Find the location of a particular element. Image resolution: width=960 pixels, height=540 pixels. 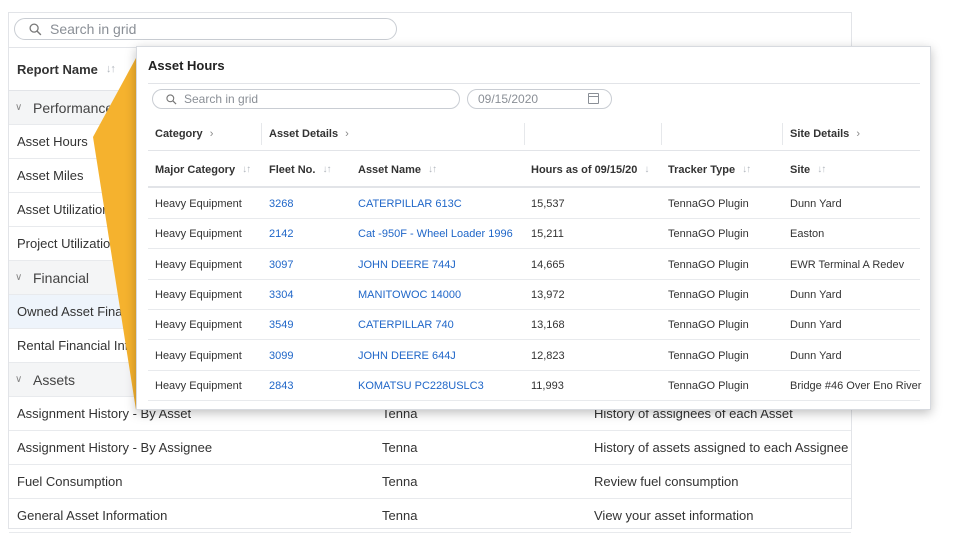

cell-asset-name-link: CATERPILLAR 613C is located at coordinates (410, 204).